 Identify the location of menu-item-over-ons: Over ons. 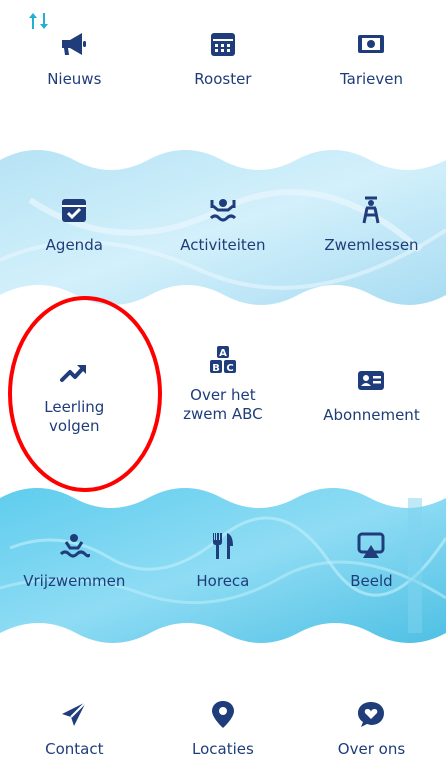
(371, 728).